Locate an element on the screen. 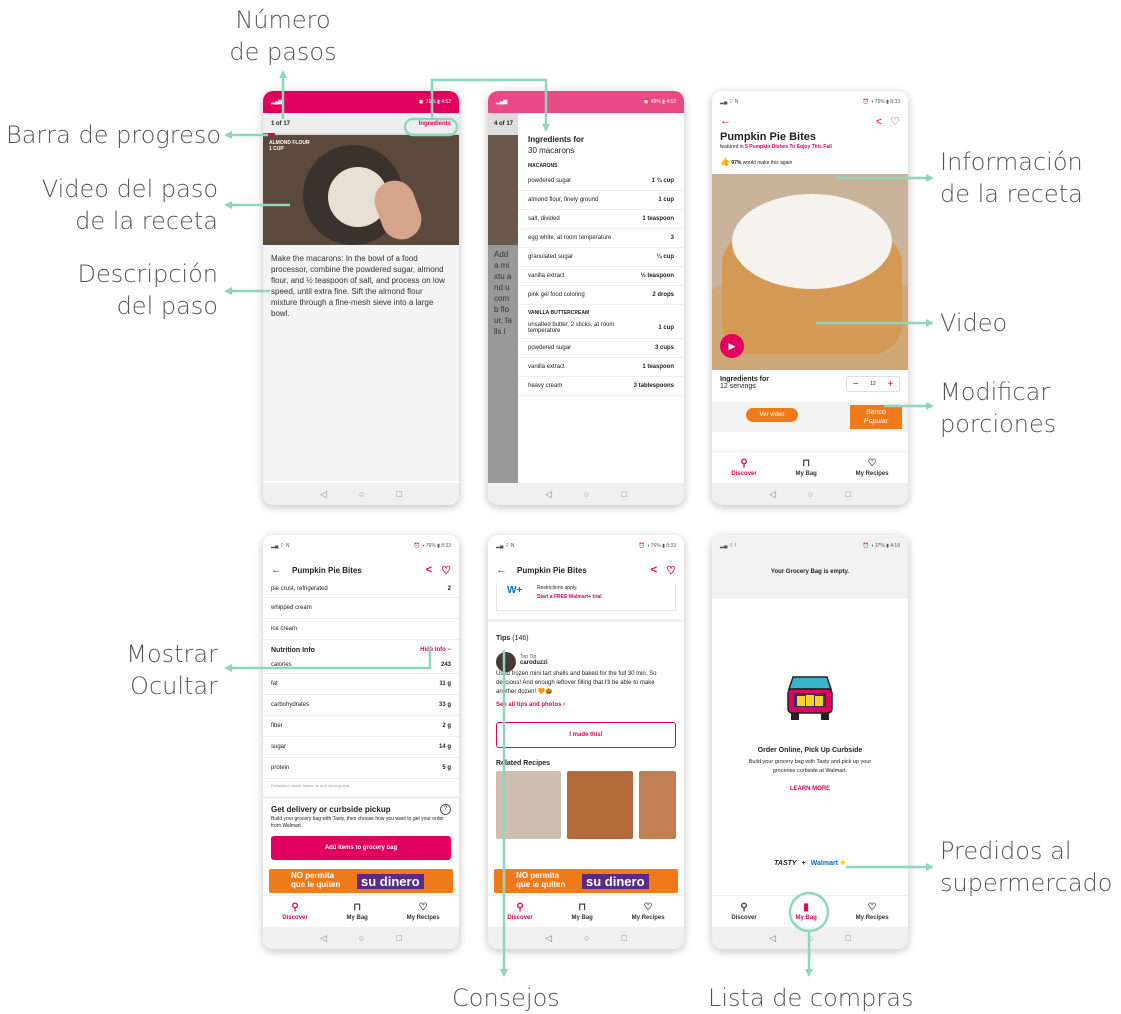 This screenshot has height=1014, width=1121. servings-stepper: − 12 + is located at coordinates (873, 384).